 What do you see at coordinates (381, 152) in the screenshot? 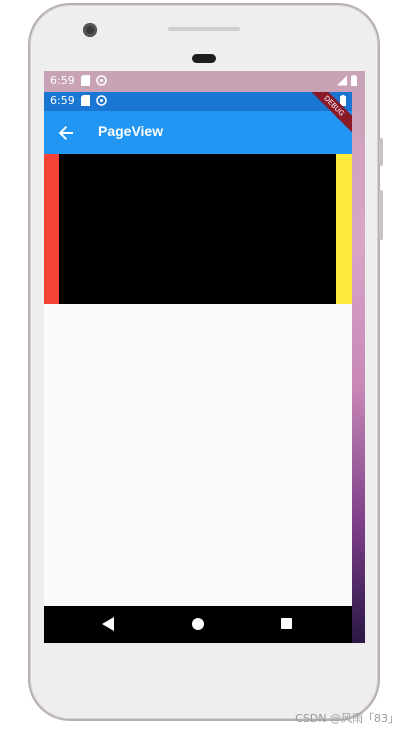
I see `power-button` at bounding box center [381, 152].